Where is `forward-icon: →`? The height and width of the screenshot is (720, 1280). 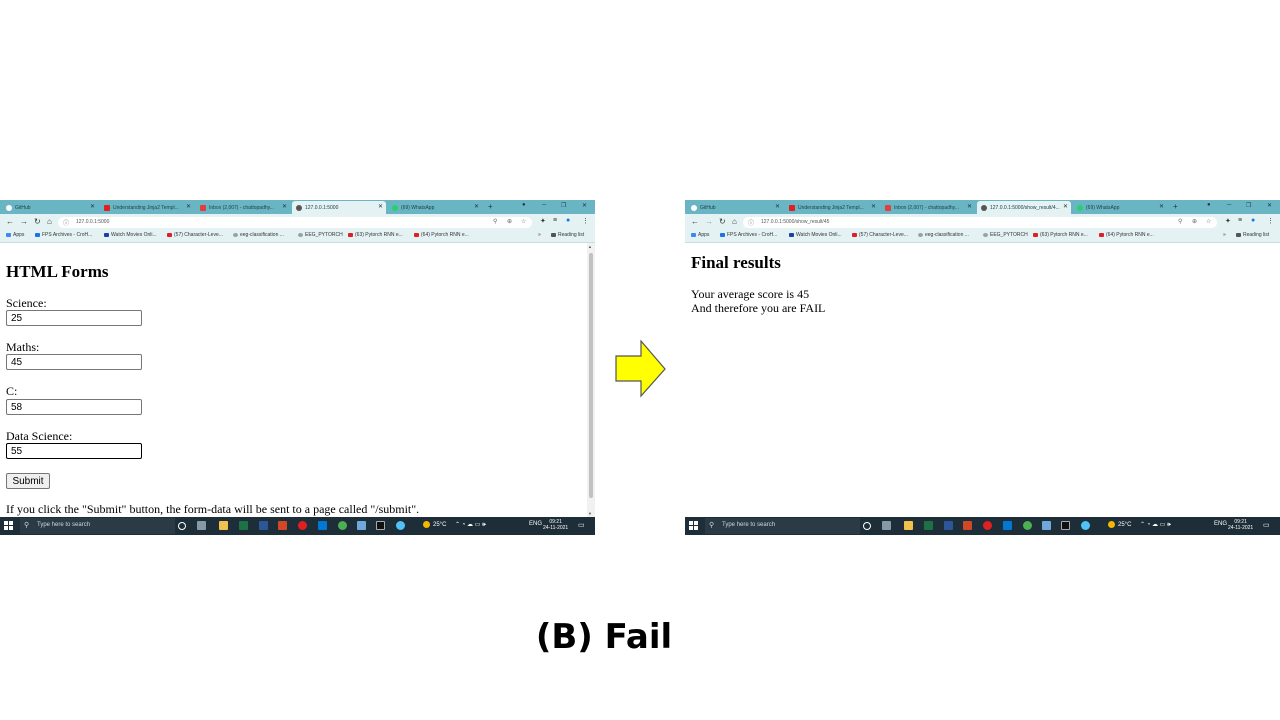 forward-icon: → is located at coordinates (24, 221).